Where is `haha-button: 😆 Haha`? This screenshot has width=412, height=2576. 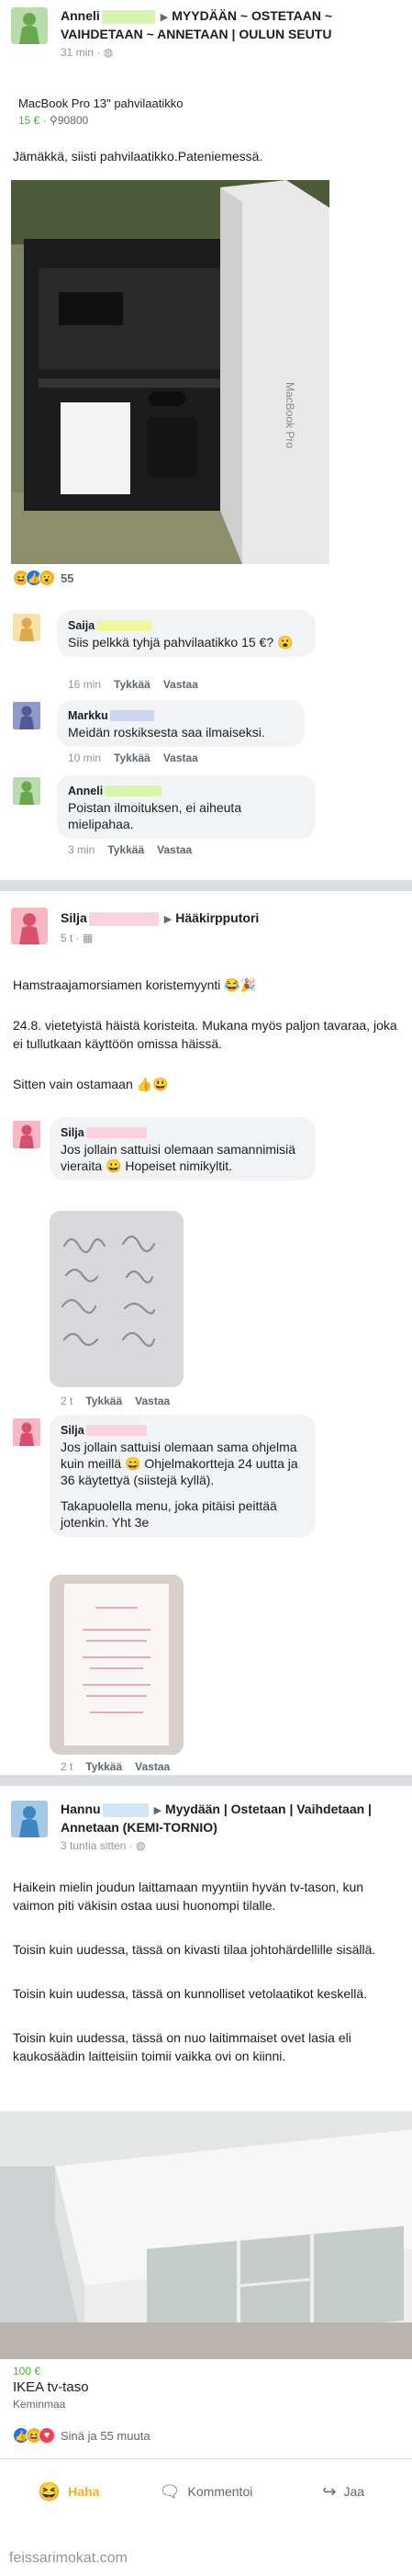
haha-button: 😆 Haha is located at coordinates (69, 2491).